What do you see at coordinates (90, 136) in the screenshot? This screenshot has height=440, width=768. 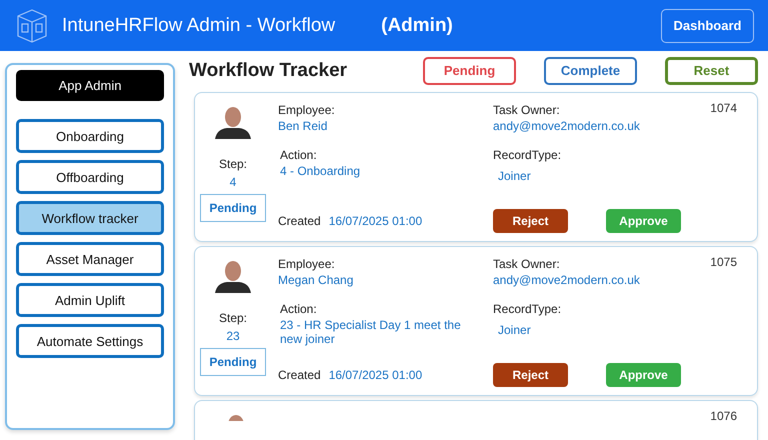 I see `sidebar-item: Onboarding` at bounding box center [90, 136].